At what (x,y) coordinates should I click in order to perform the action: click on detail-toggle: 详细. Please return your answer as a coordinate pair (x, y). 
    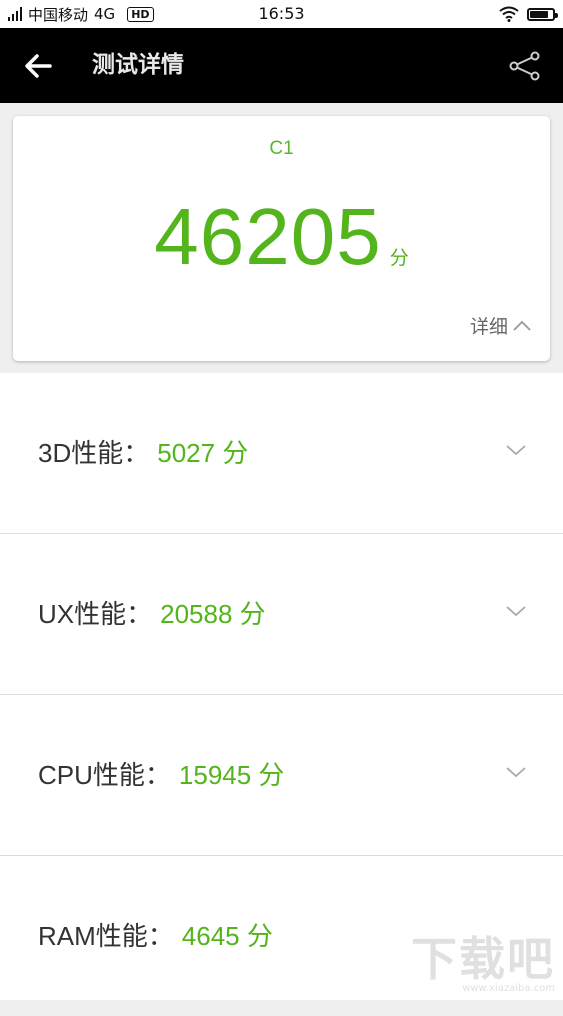
    Looking at the image, I should click on (501, 325).